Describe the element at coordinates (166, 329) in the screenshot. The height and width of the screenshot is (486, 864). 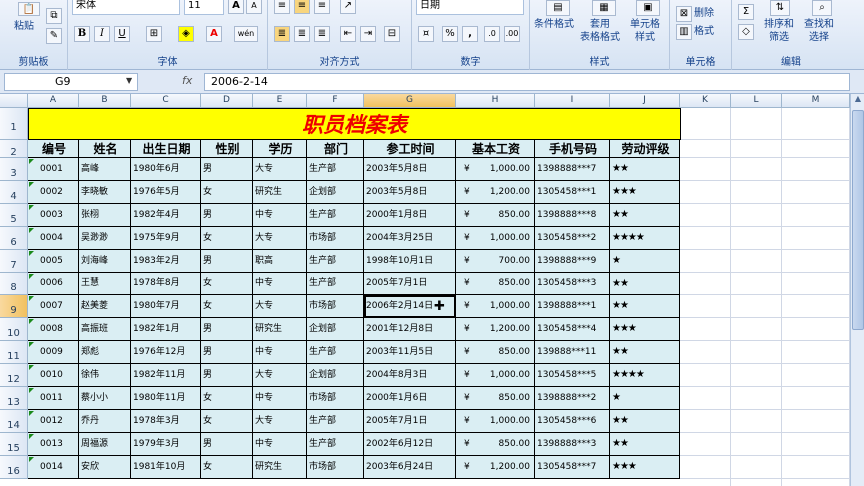
I see `birth-cell: 1982年1月` at that location.